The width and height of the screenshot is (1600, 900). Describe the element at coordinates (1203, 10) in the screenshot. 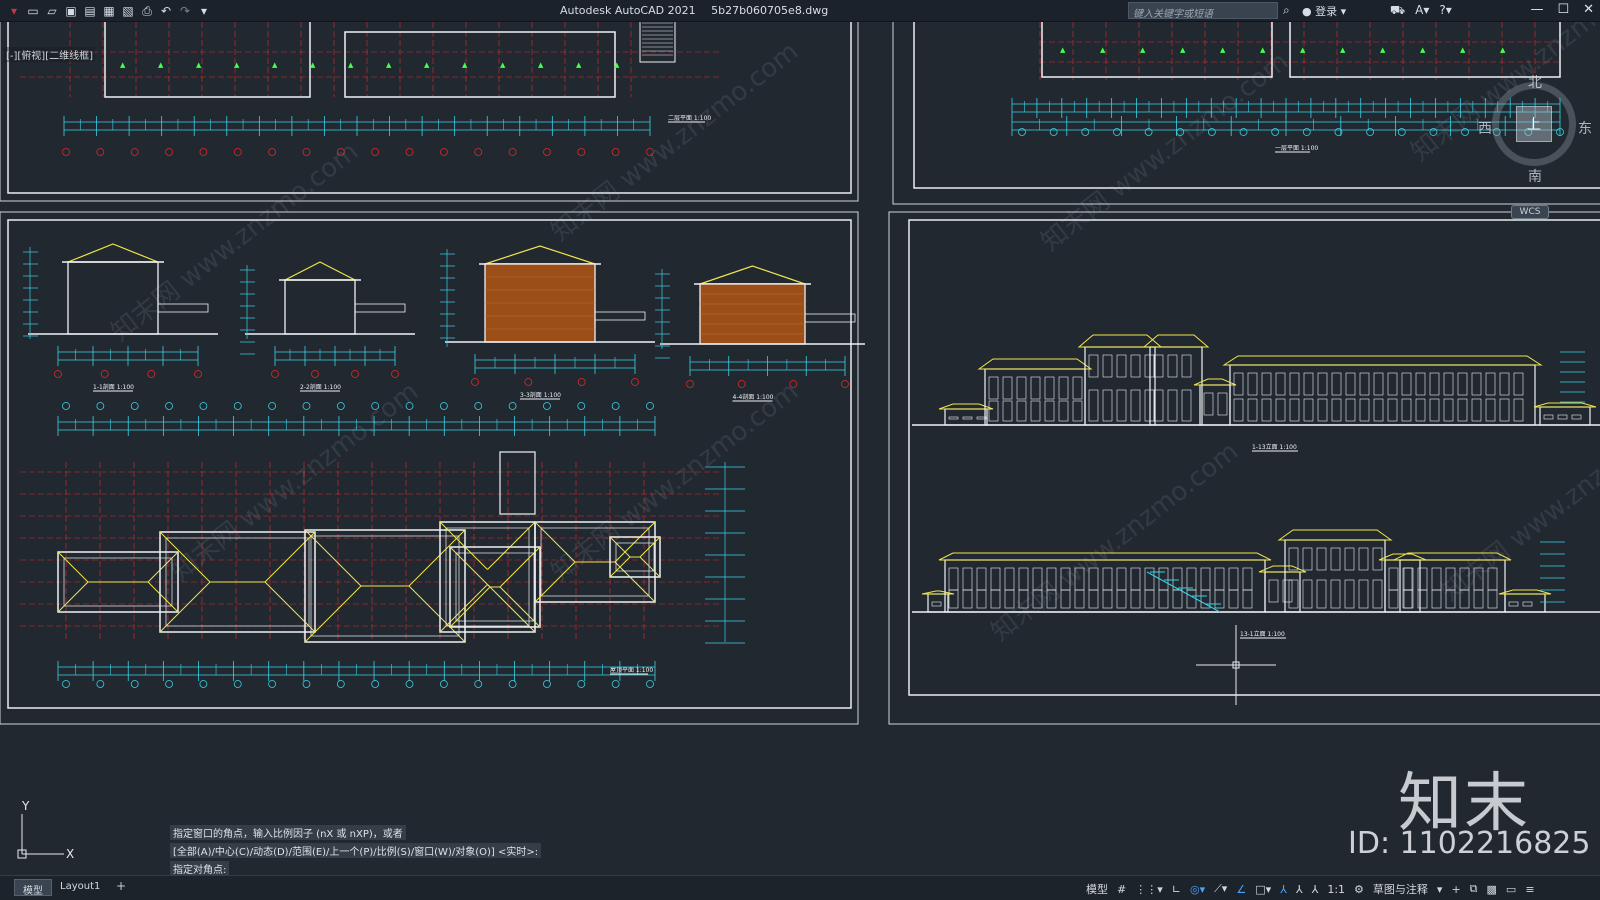

I see `search-input: 键入关键字或短语` at that location.